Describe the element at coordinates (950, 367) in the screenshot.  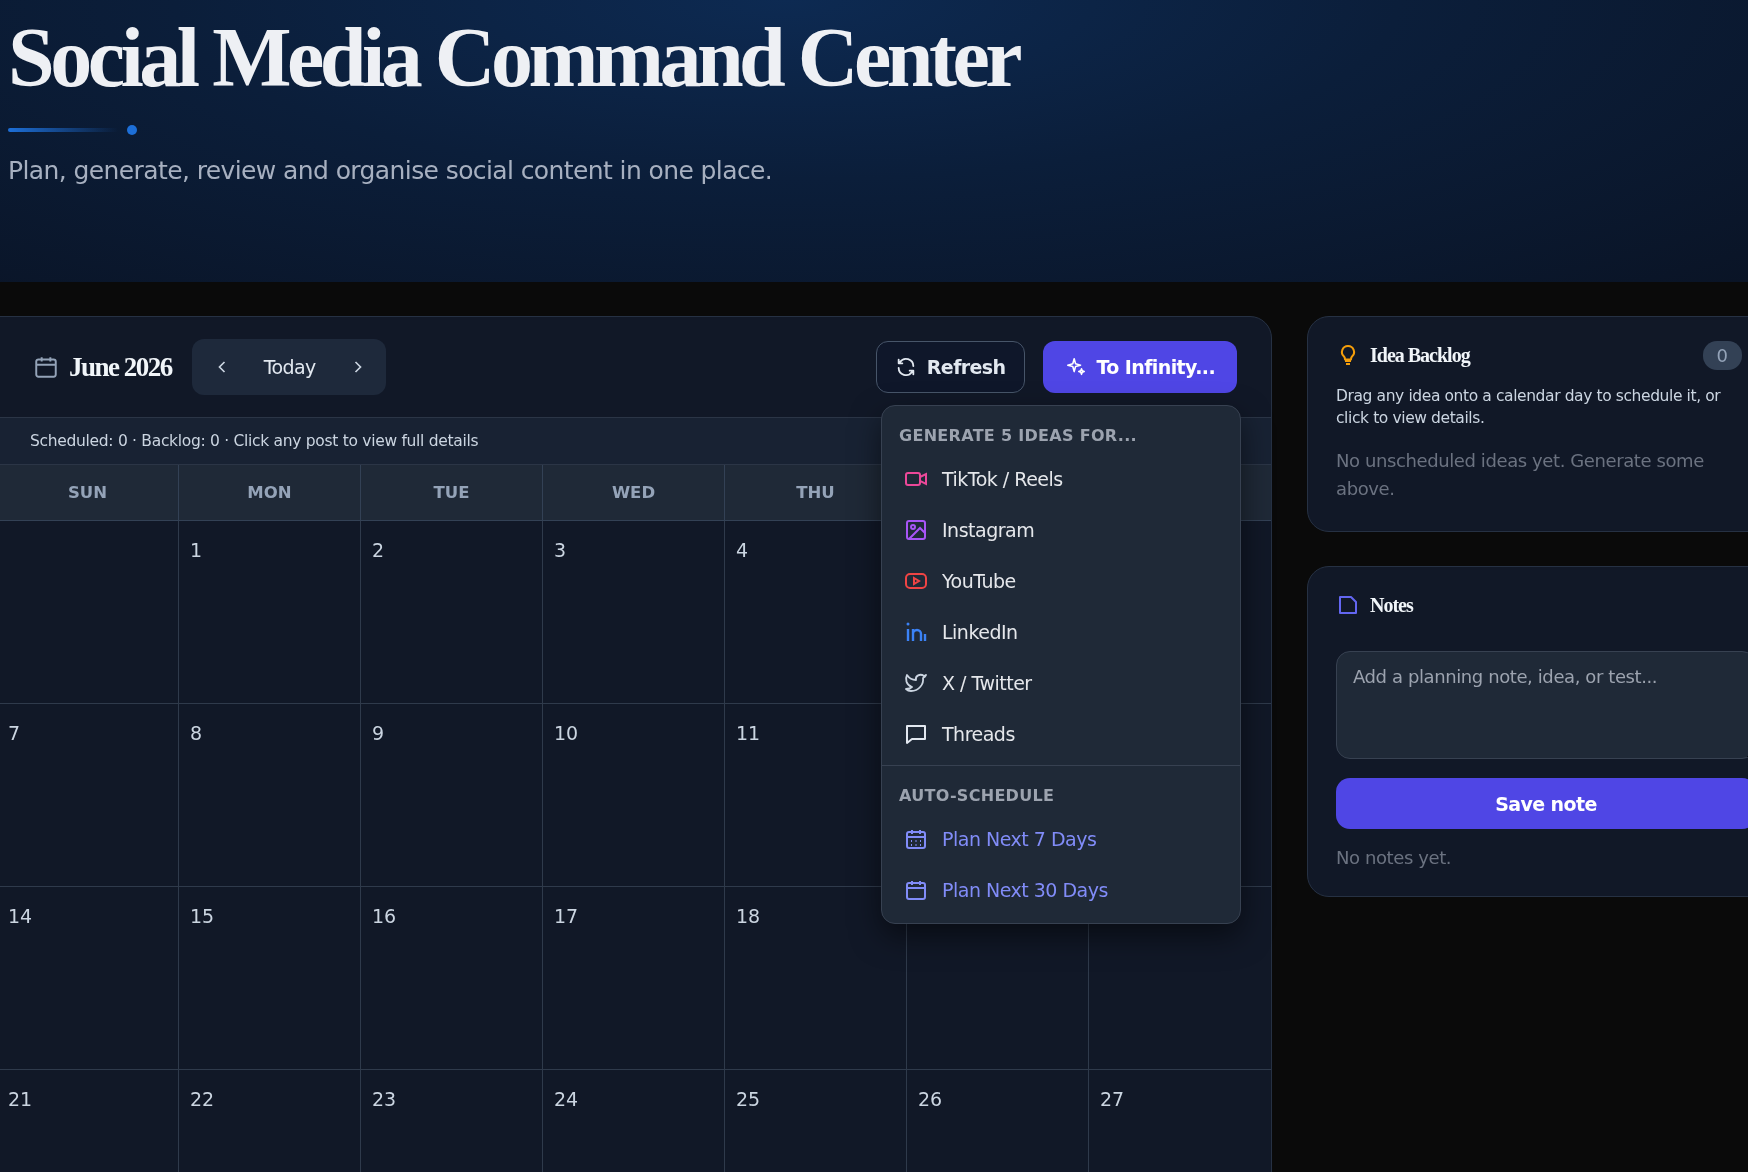
I see `refresh-button: Refresh` at that location.